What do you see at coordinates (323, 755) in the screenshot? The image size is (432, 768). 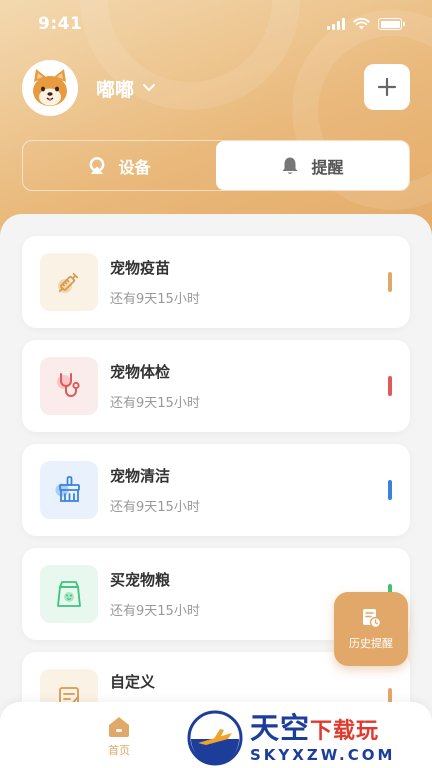 I see `watermark-url: SKYXZW.COM` at bounding box center [323, 755].